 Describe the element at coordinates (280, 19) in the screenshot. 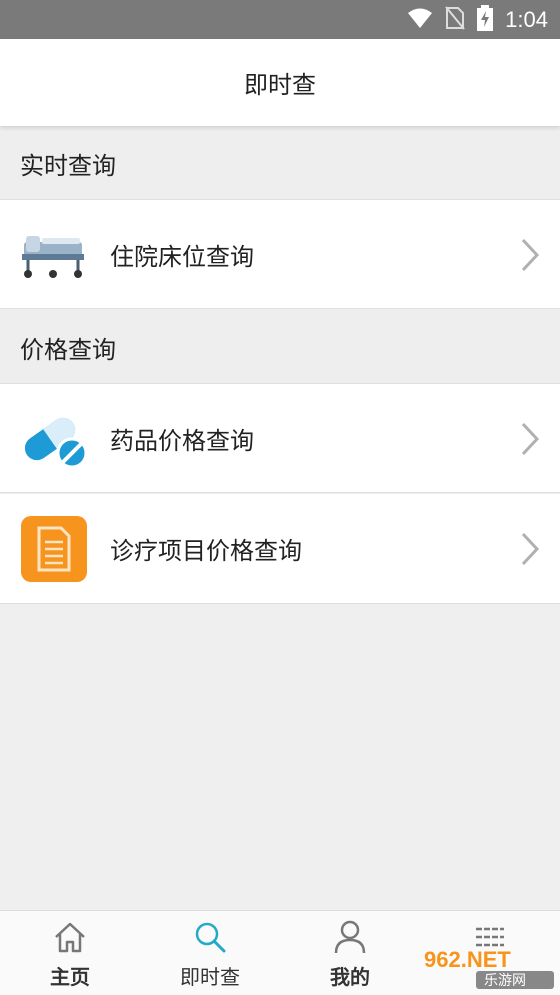

I see `status-bar: 1:04` at that location.